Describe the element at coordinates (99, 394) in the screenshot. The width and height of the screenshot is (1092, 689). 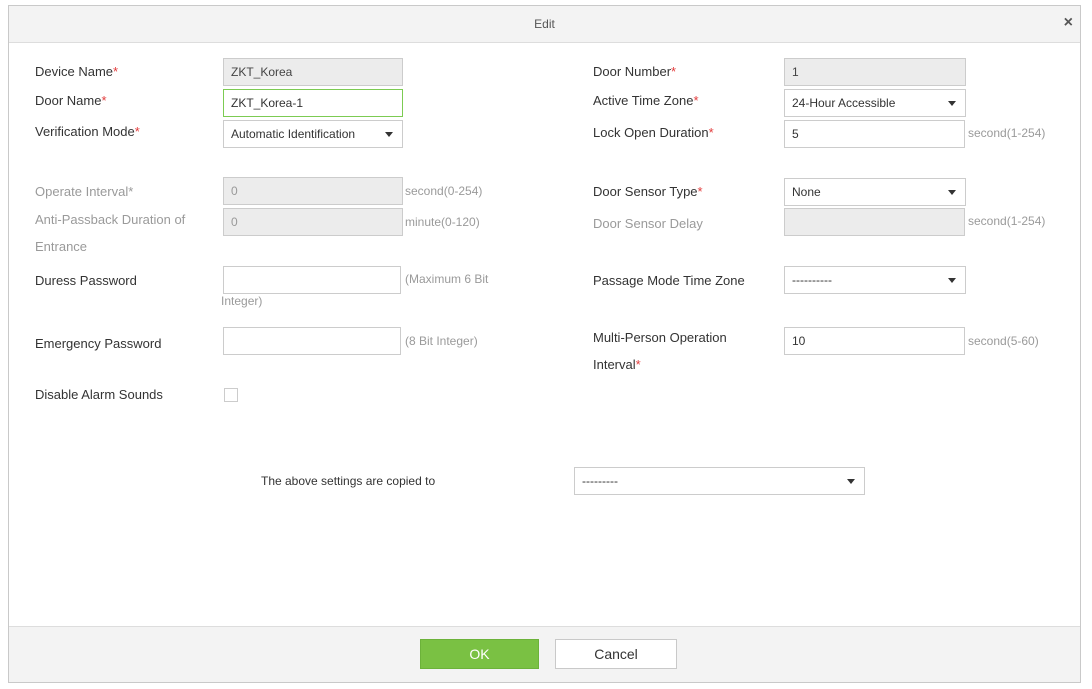
I see `disable-alarm-label: Disable Alarm Sounds` at that location.